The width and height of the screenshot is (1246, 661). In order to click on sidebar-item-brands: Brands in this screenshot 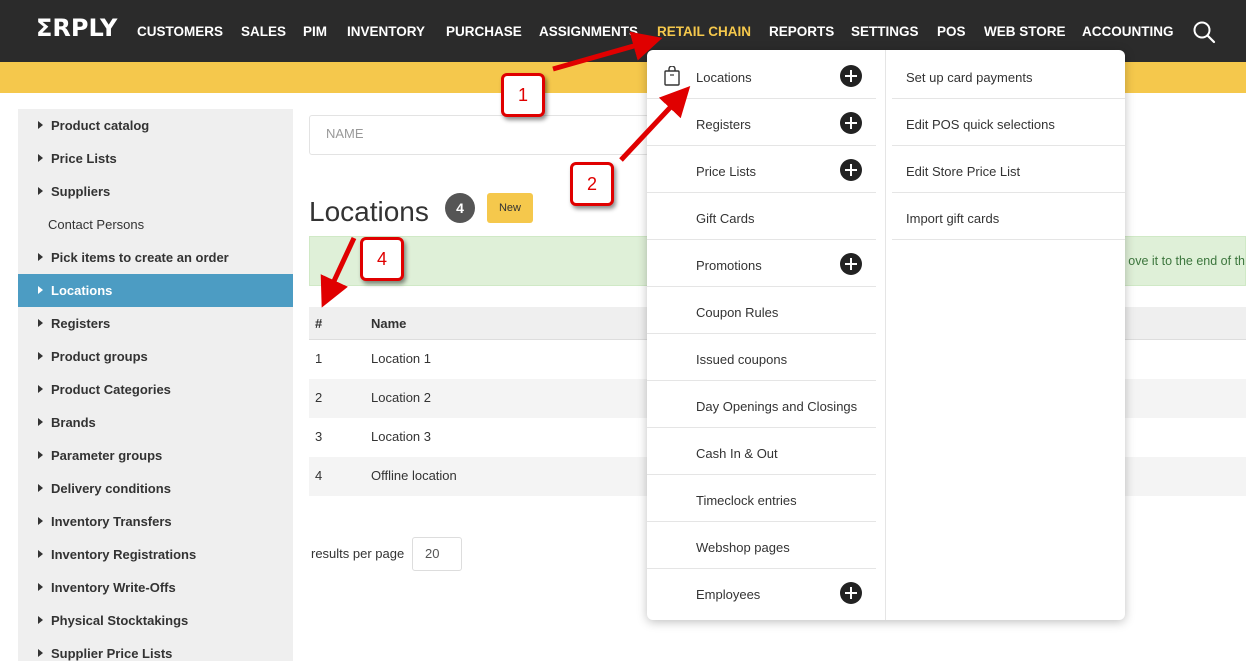, I will do `click(155, 422)`.